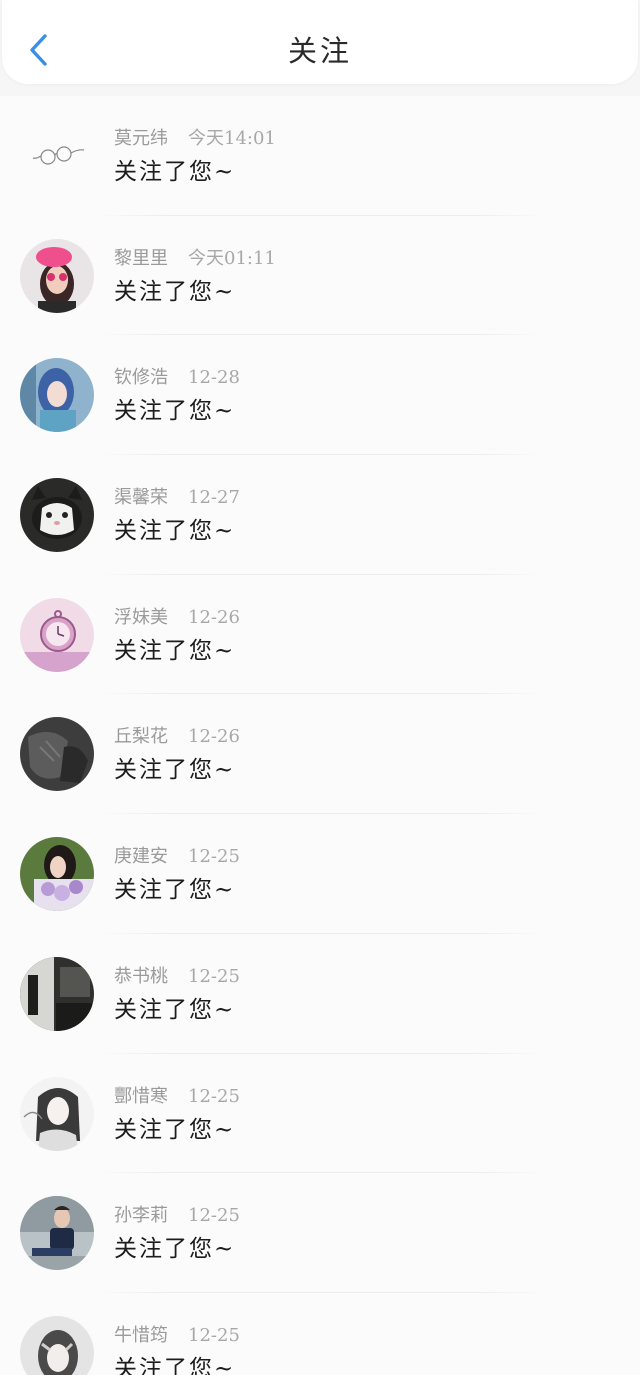 This screenshot has height=1375, width=640. What do you see at coordinates (214, 378) in the screenshot?
I see `timestamp: 12-28` at bounding box center [214, 378].